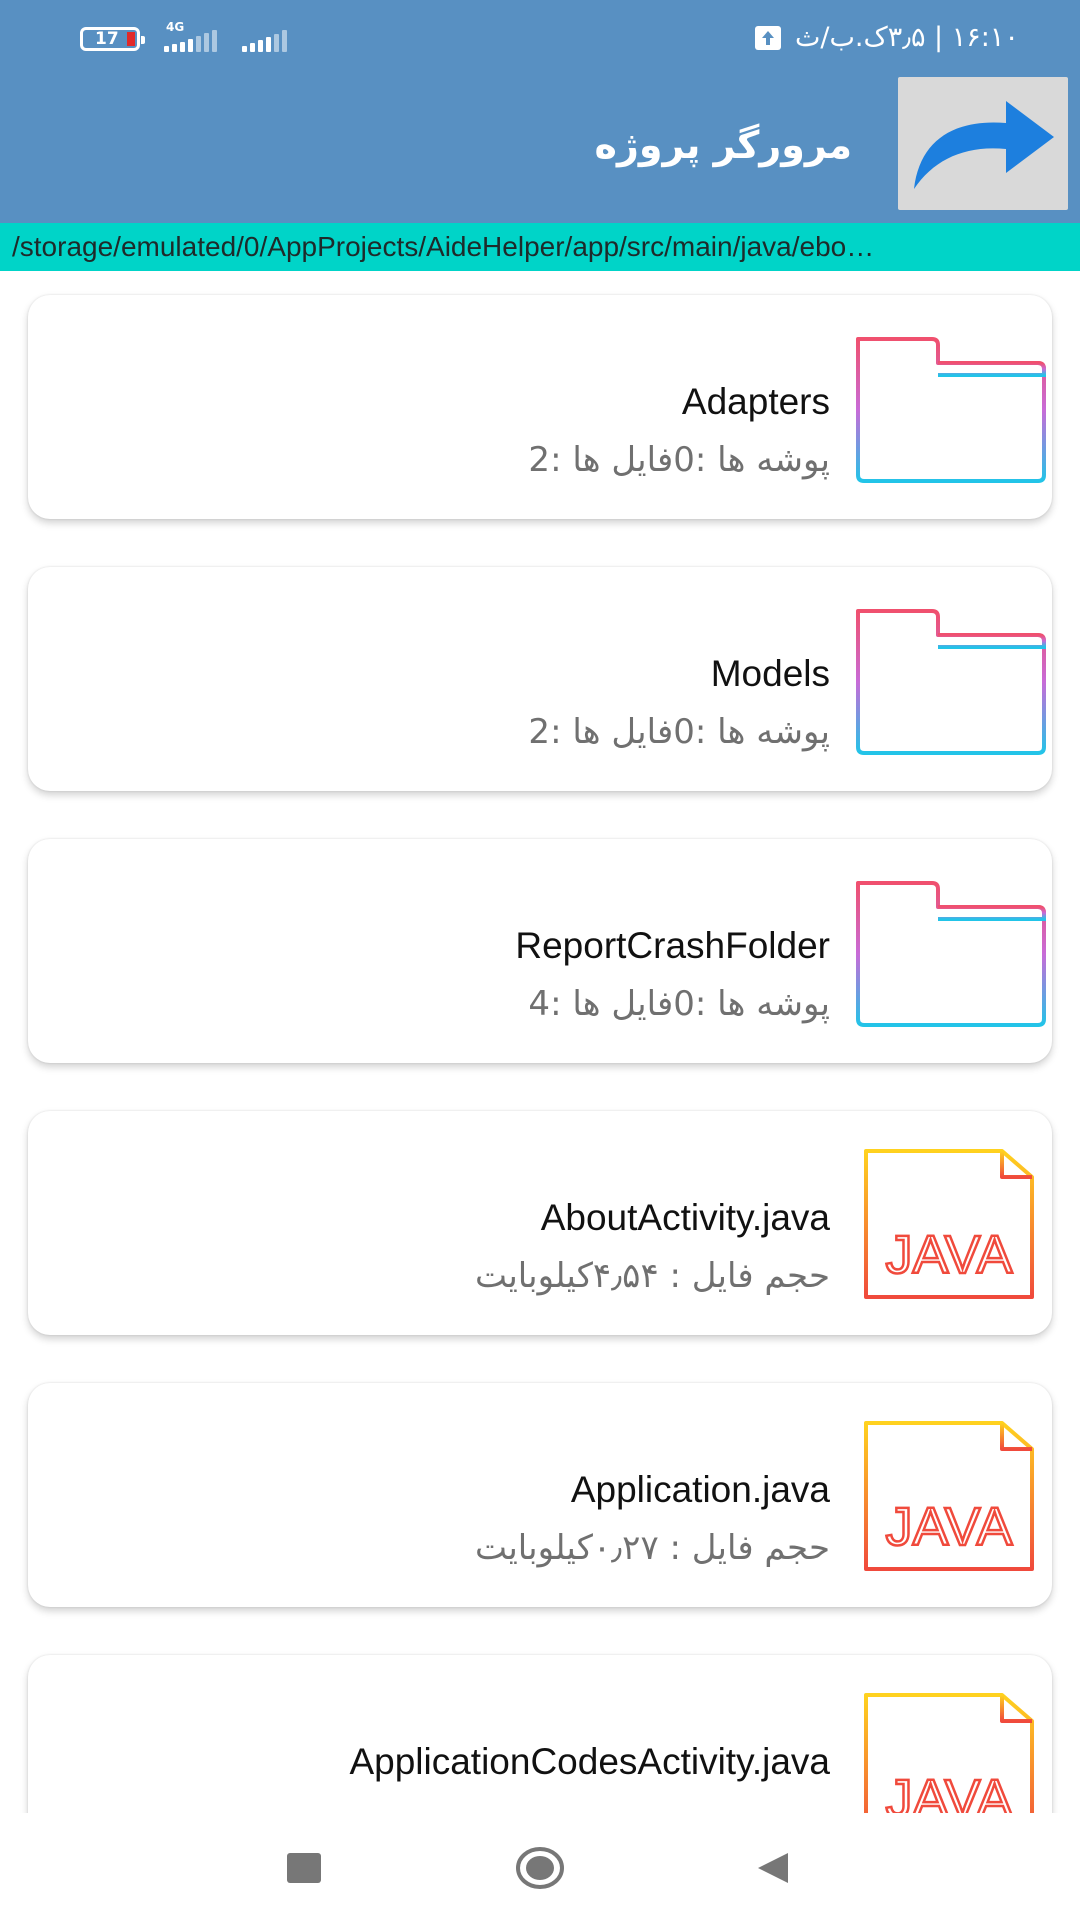 This screenshot has width=1080, height=1920. Describe the element at coordinates (652, 1276) in the screenshot. I see `item-meta: حجم فایل : ۴٫۵۴کیلوبایت` at that location.